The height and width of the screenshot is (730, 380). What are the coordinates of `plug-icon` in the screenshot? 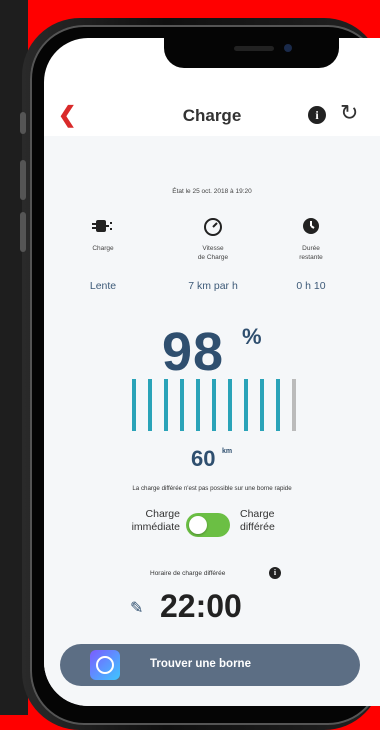 It's located at (103, 228).